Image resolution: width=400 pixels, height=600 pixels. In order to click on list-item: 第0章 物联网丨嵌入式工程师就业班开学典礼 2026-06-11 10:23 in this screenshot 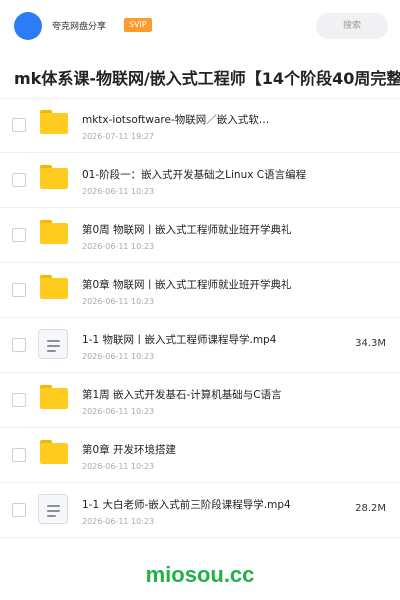, I will do `click(200, 290)`.